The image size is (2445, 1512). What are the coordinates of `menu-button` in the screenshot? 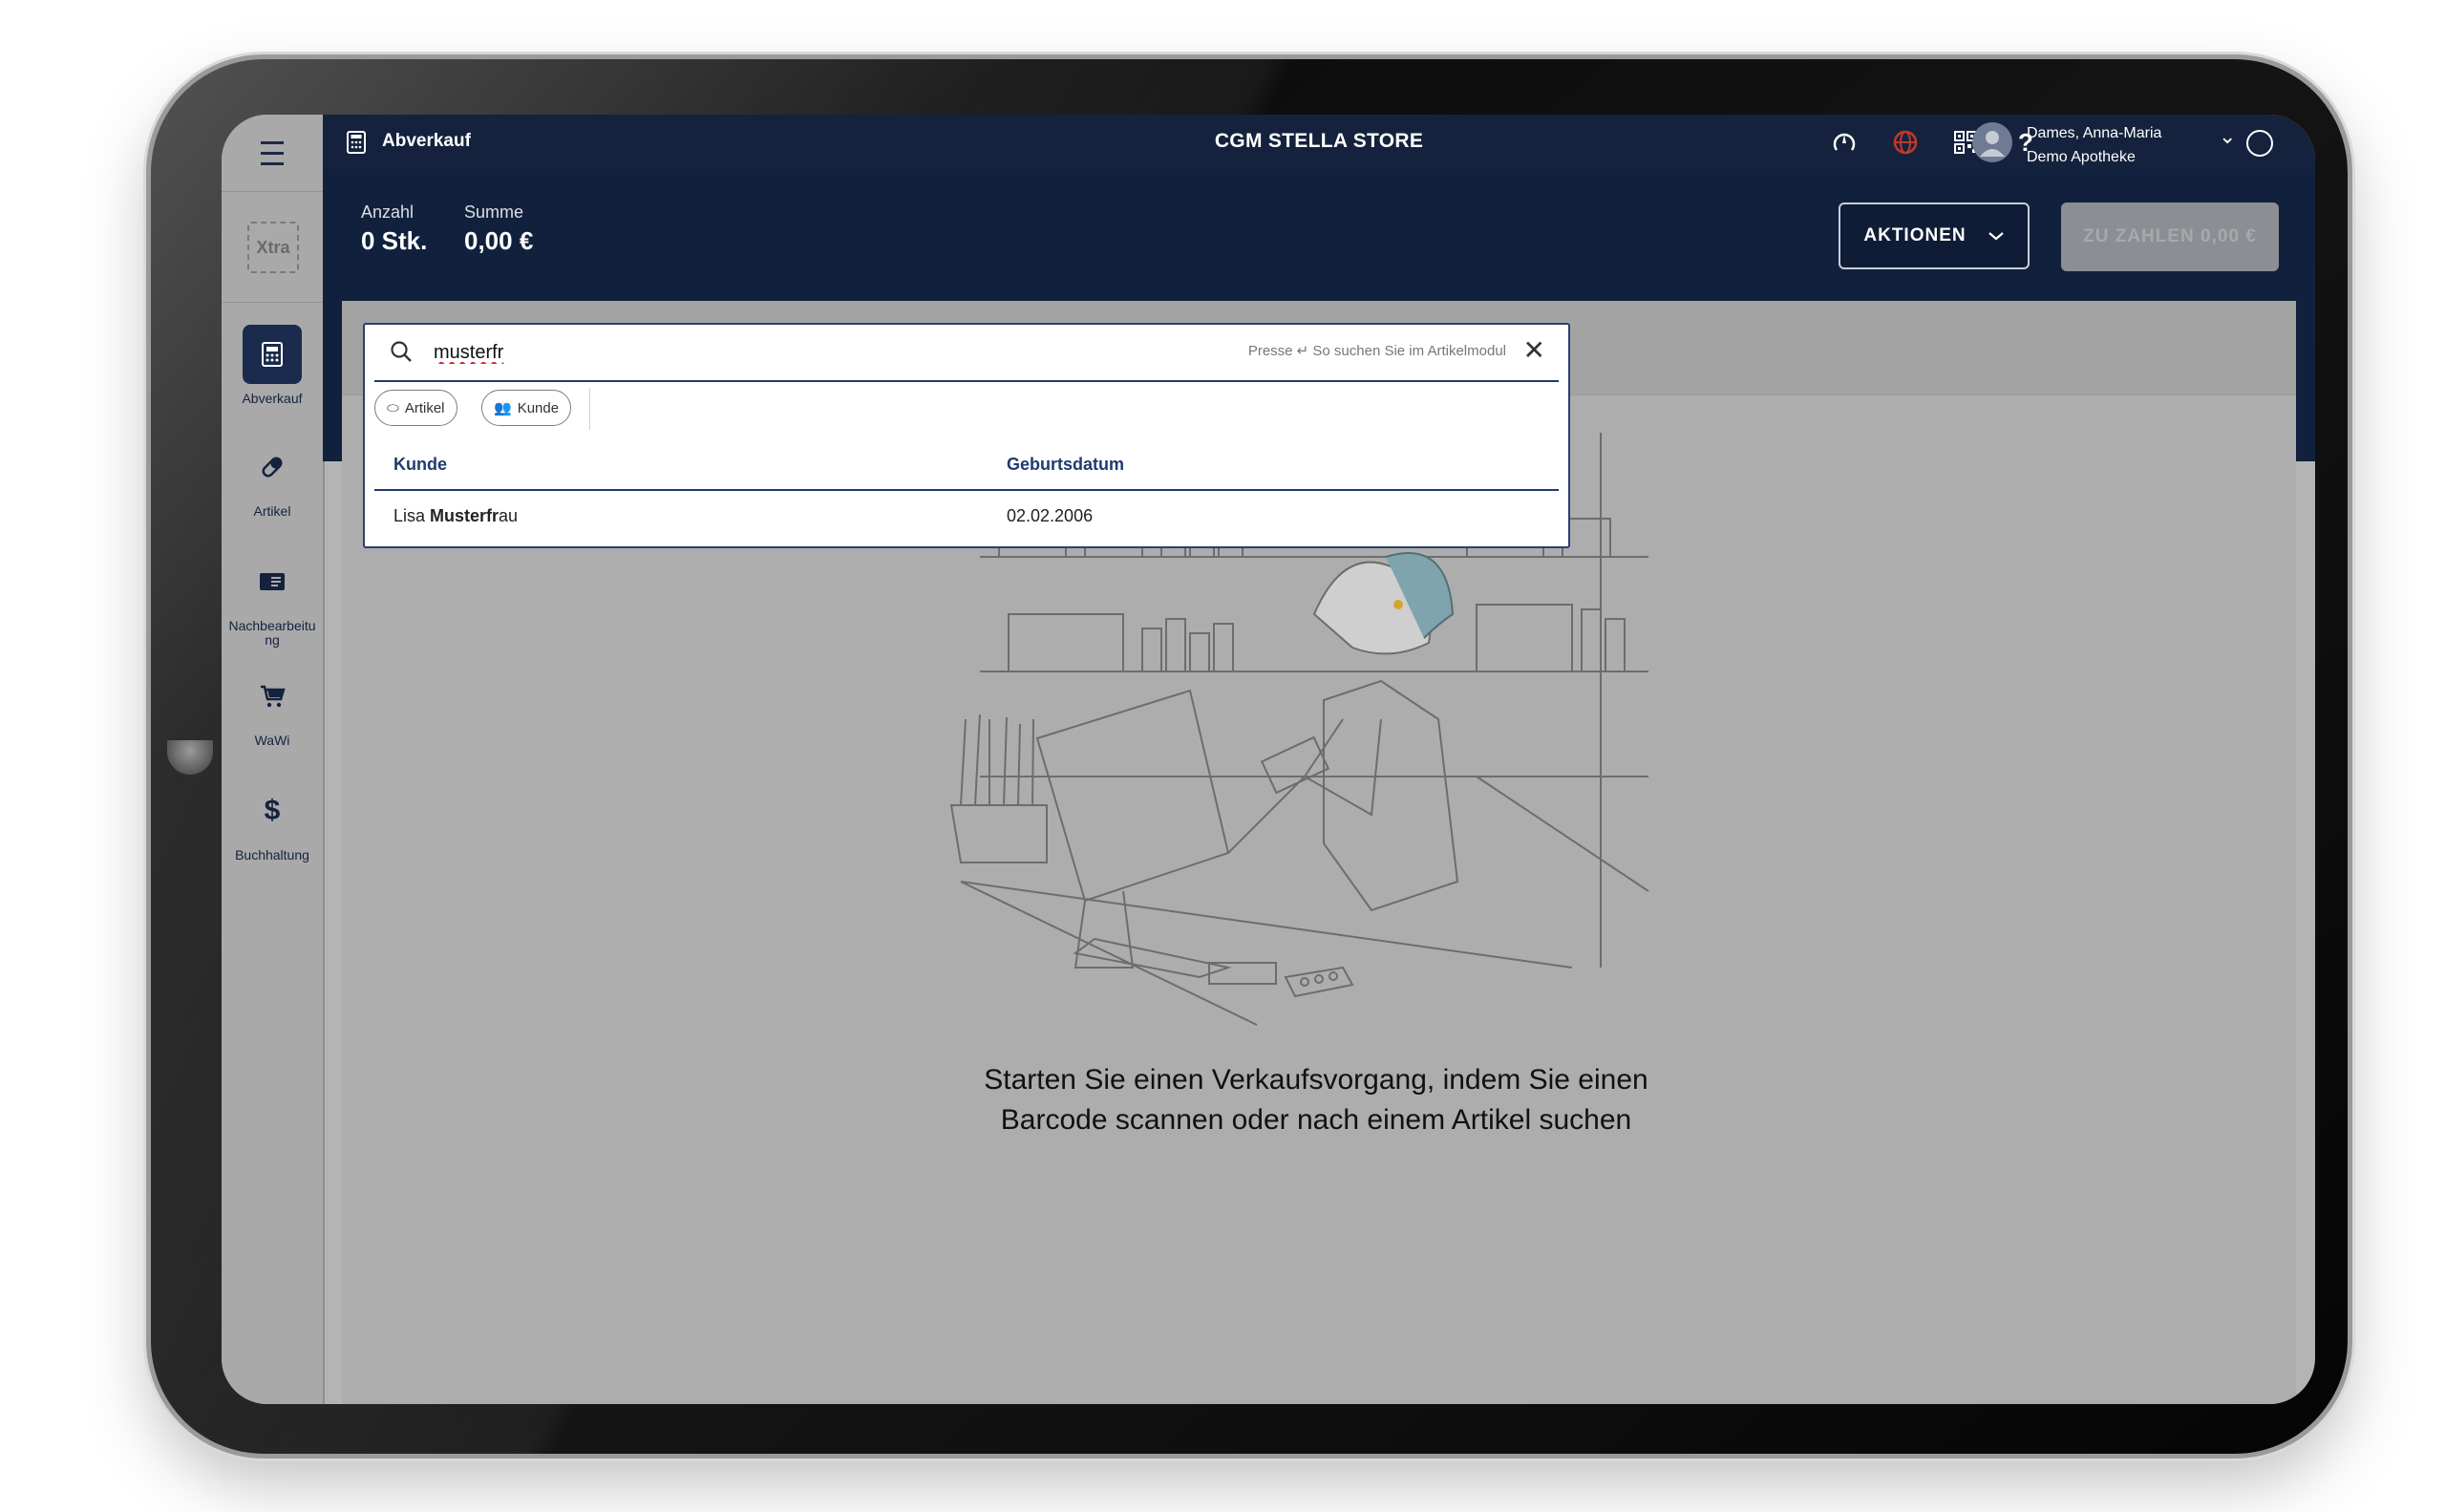 It's located at (273, 153).